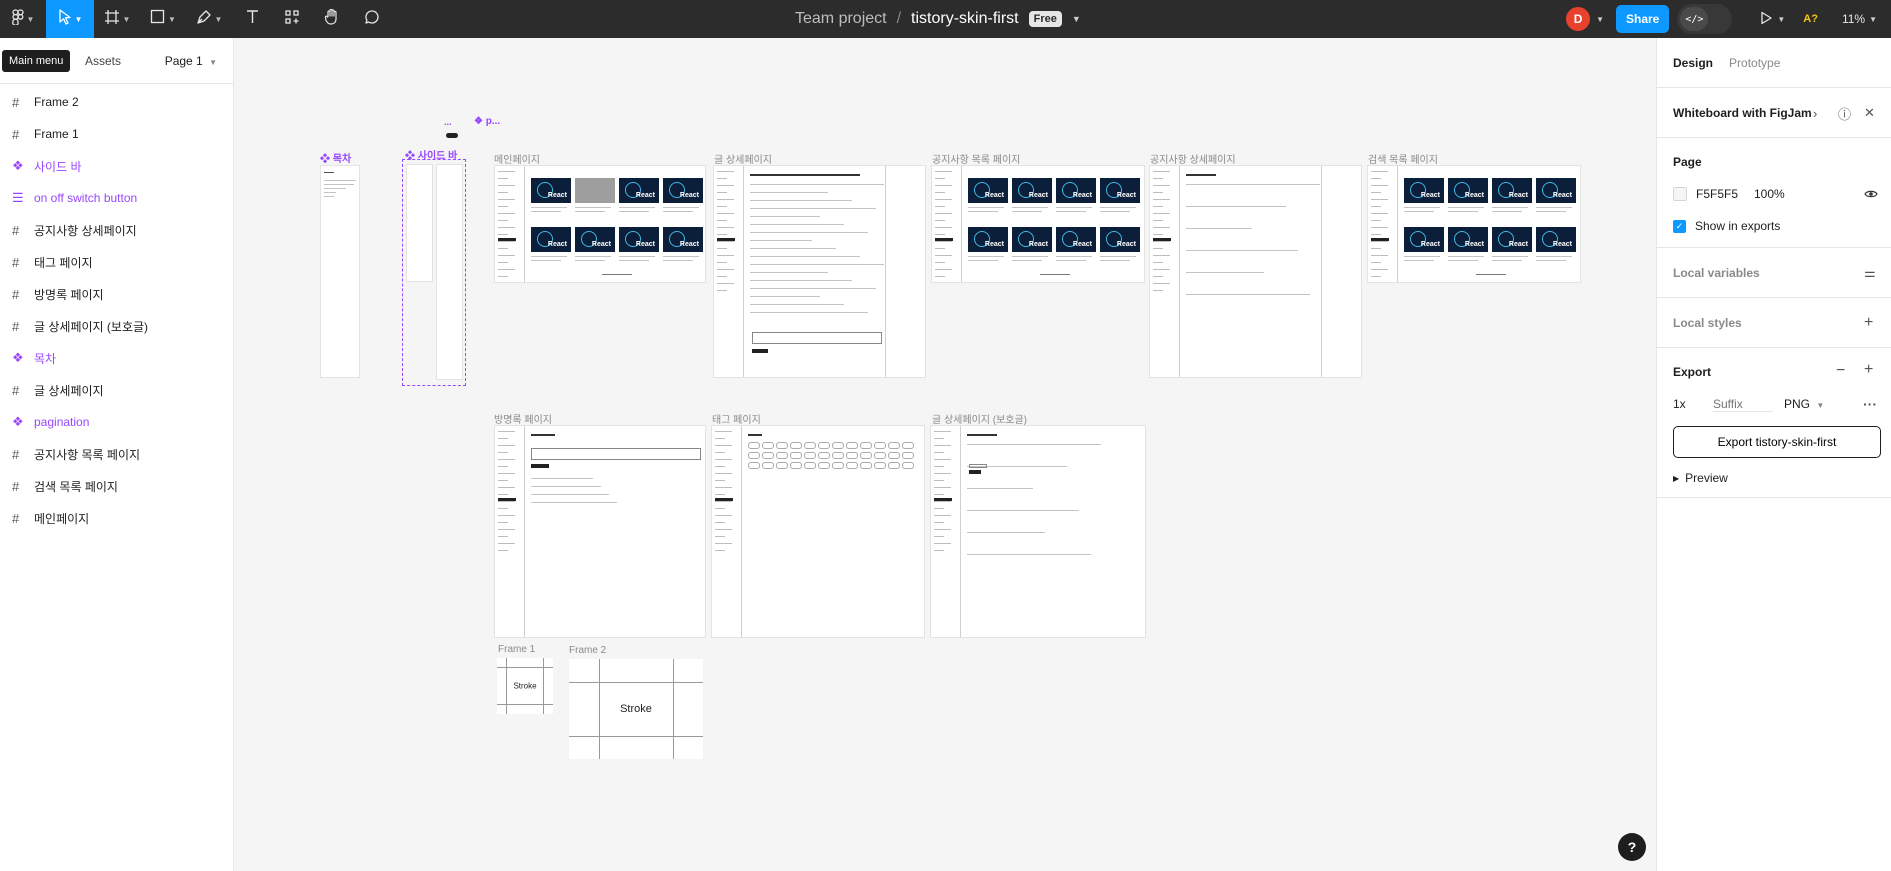  What do you see at coordinates (1642, 19) in the screenshot?
I see `share-button: Share` at bounding box center [1642, 19].